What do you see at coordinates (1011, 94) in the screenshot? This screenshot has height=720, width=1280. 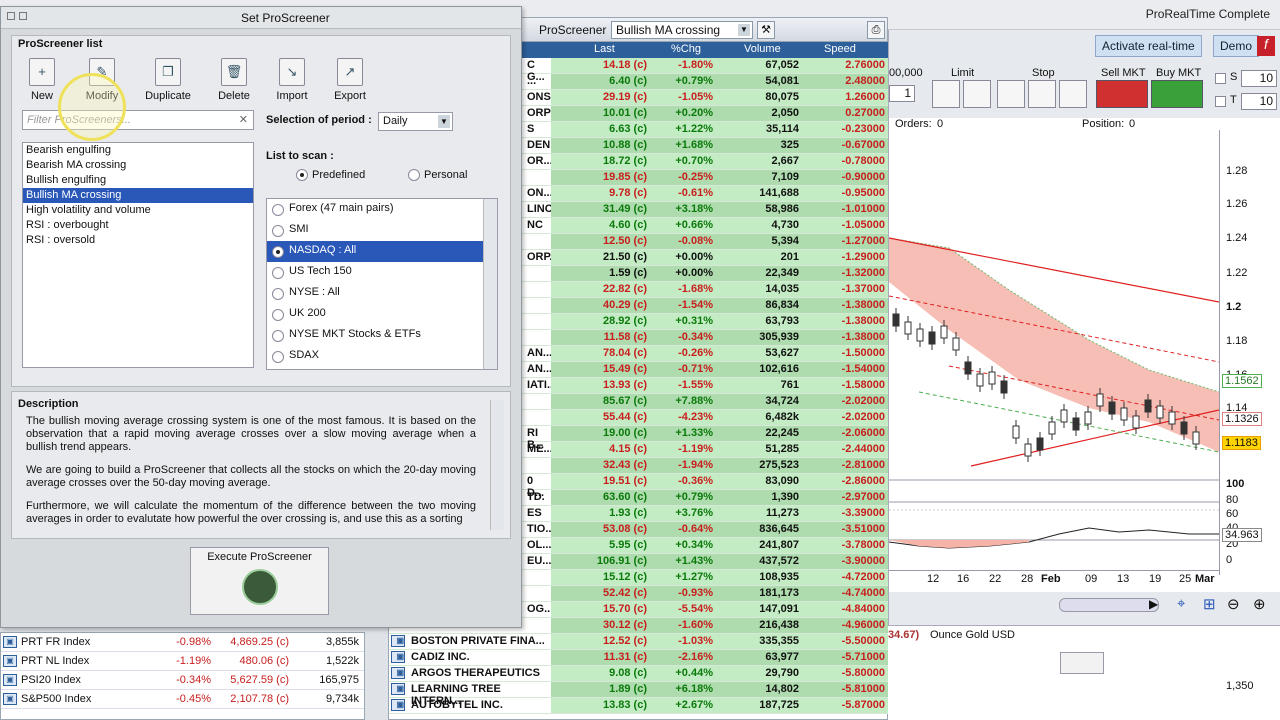 I see `stop-sell-button` at bounding box center [1011, 94].